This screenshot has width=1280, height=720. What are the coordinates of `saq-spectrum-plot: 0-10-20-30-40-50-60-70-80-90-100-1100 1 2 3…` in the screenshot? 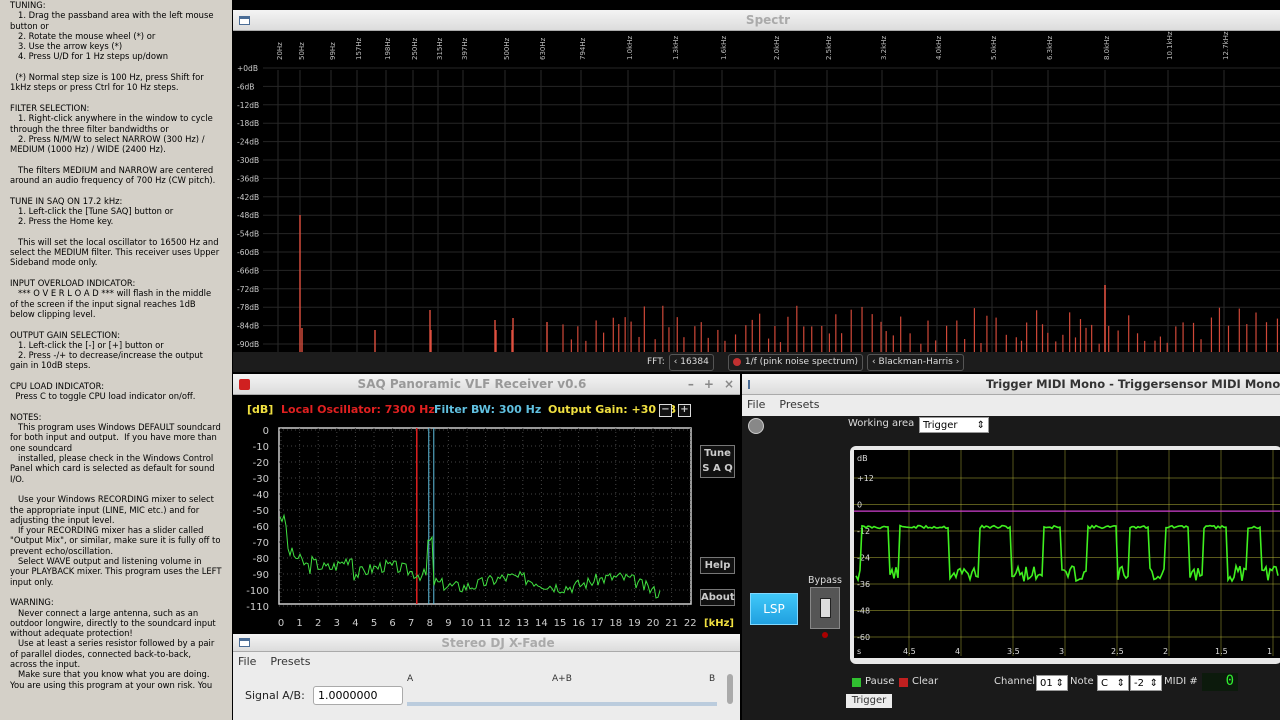 It's located at (486, 526).